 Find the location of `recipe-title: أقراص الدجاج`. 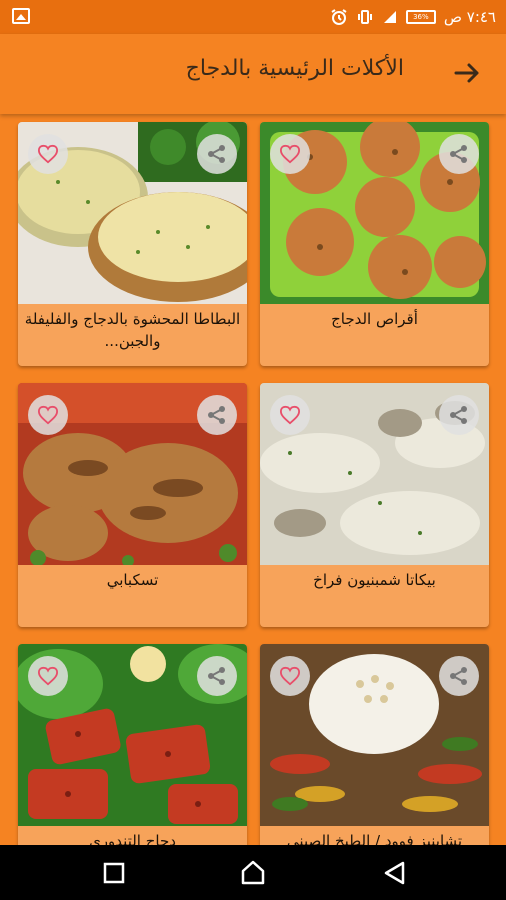

recipe-title: أقراص الدجاج is located at coordinates (374, 319).